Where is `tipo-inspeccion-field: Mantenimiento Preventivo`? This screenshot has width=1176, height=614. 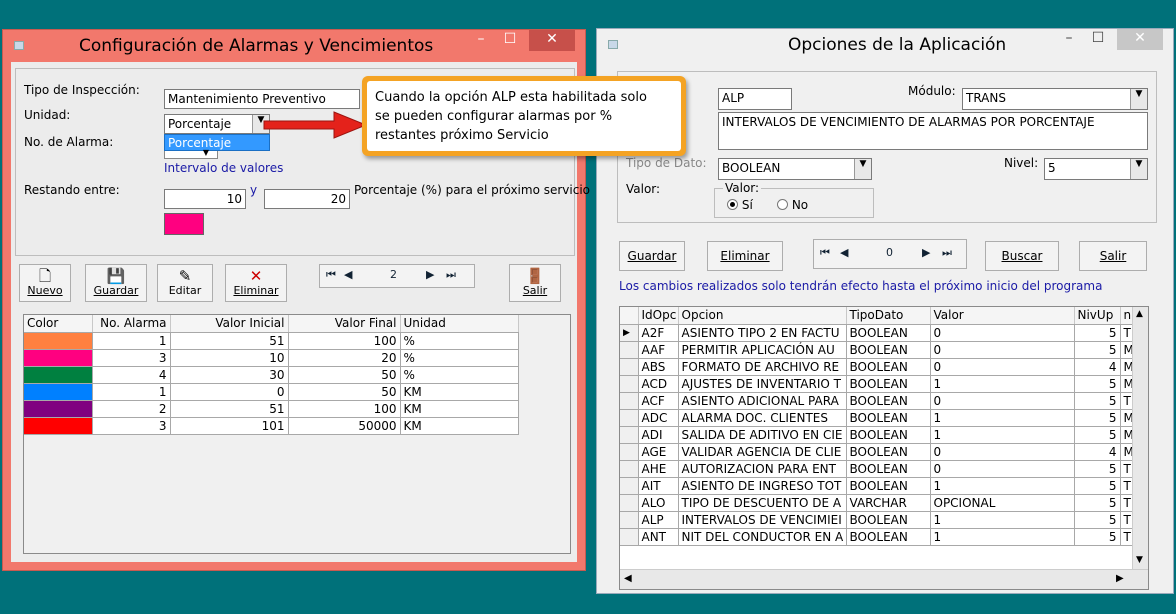
tipo-inspeccion-field: Mantenimiento Preventivo is located at coordinates (262, 99).